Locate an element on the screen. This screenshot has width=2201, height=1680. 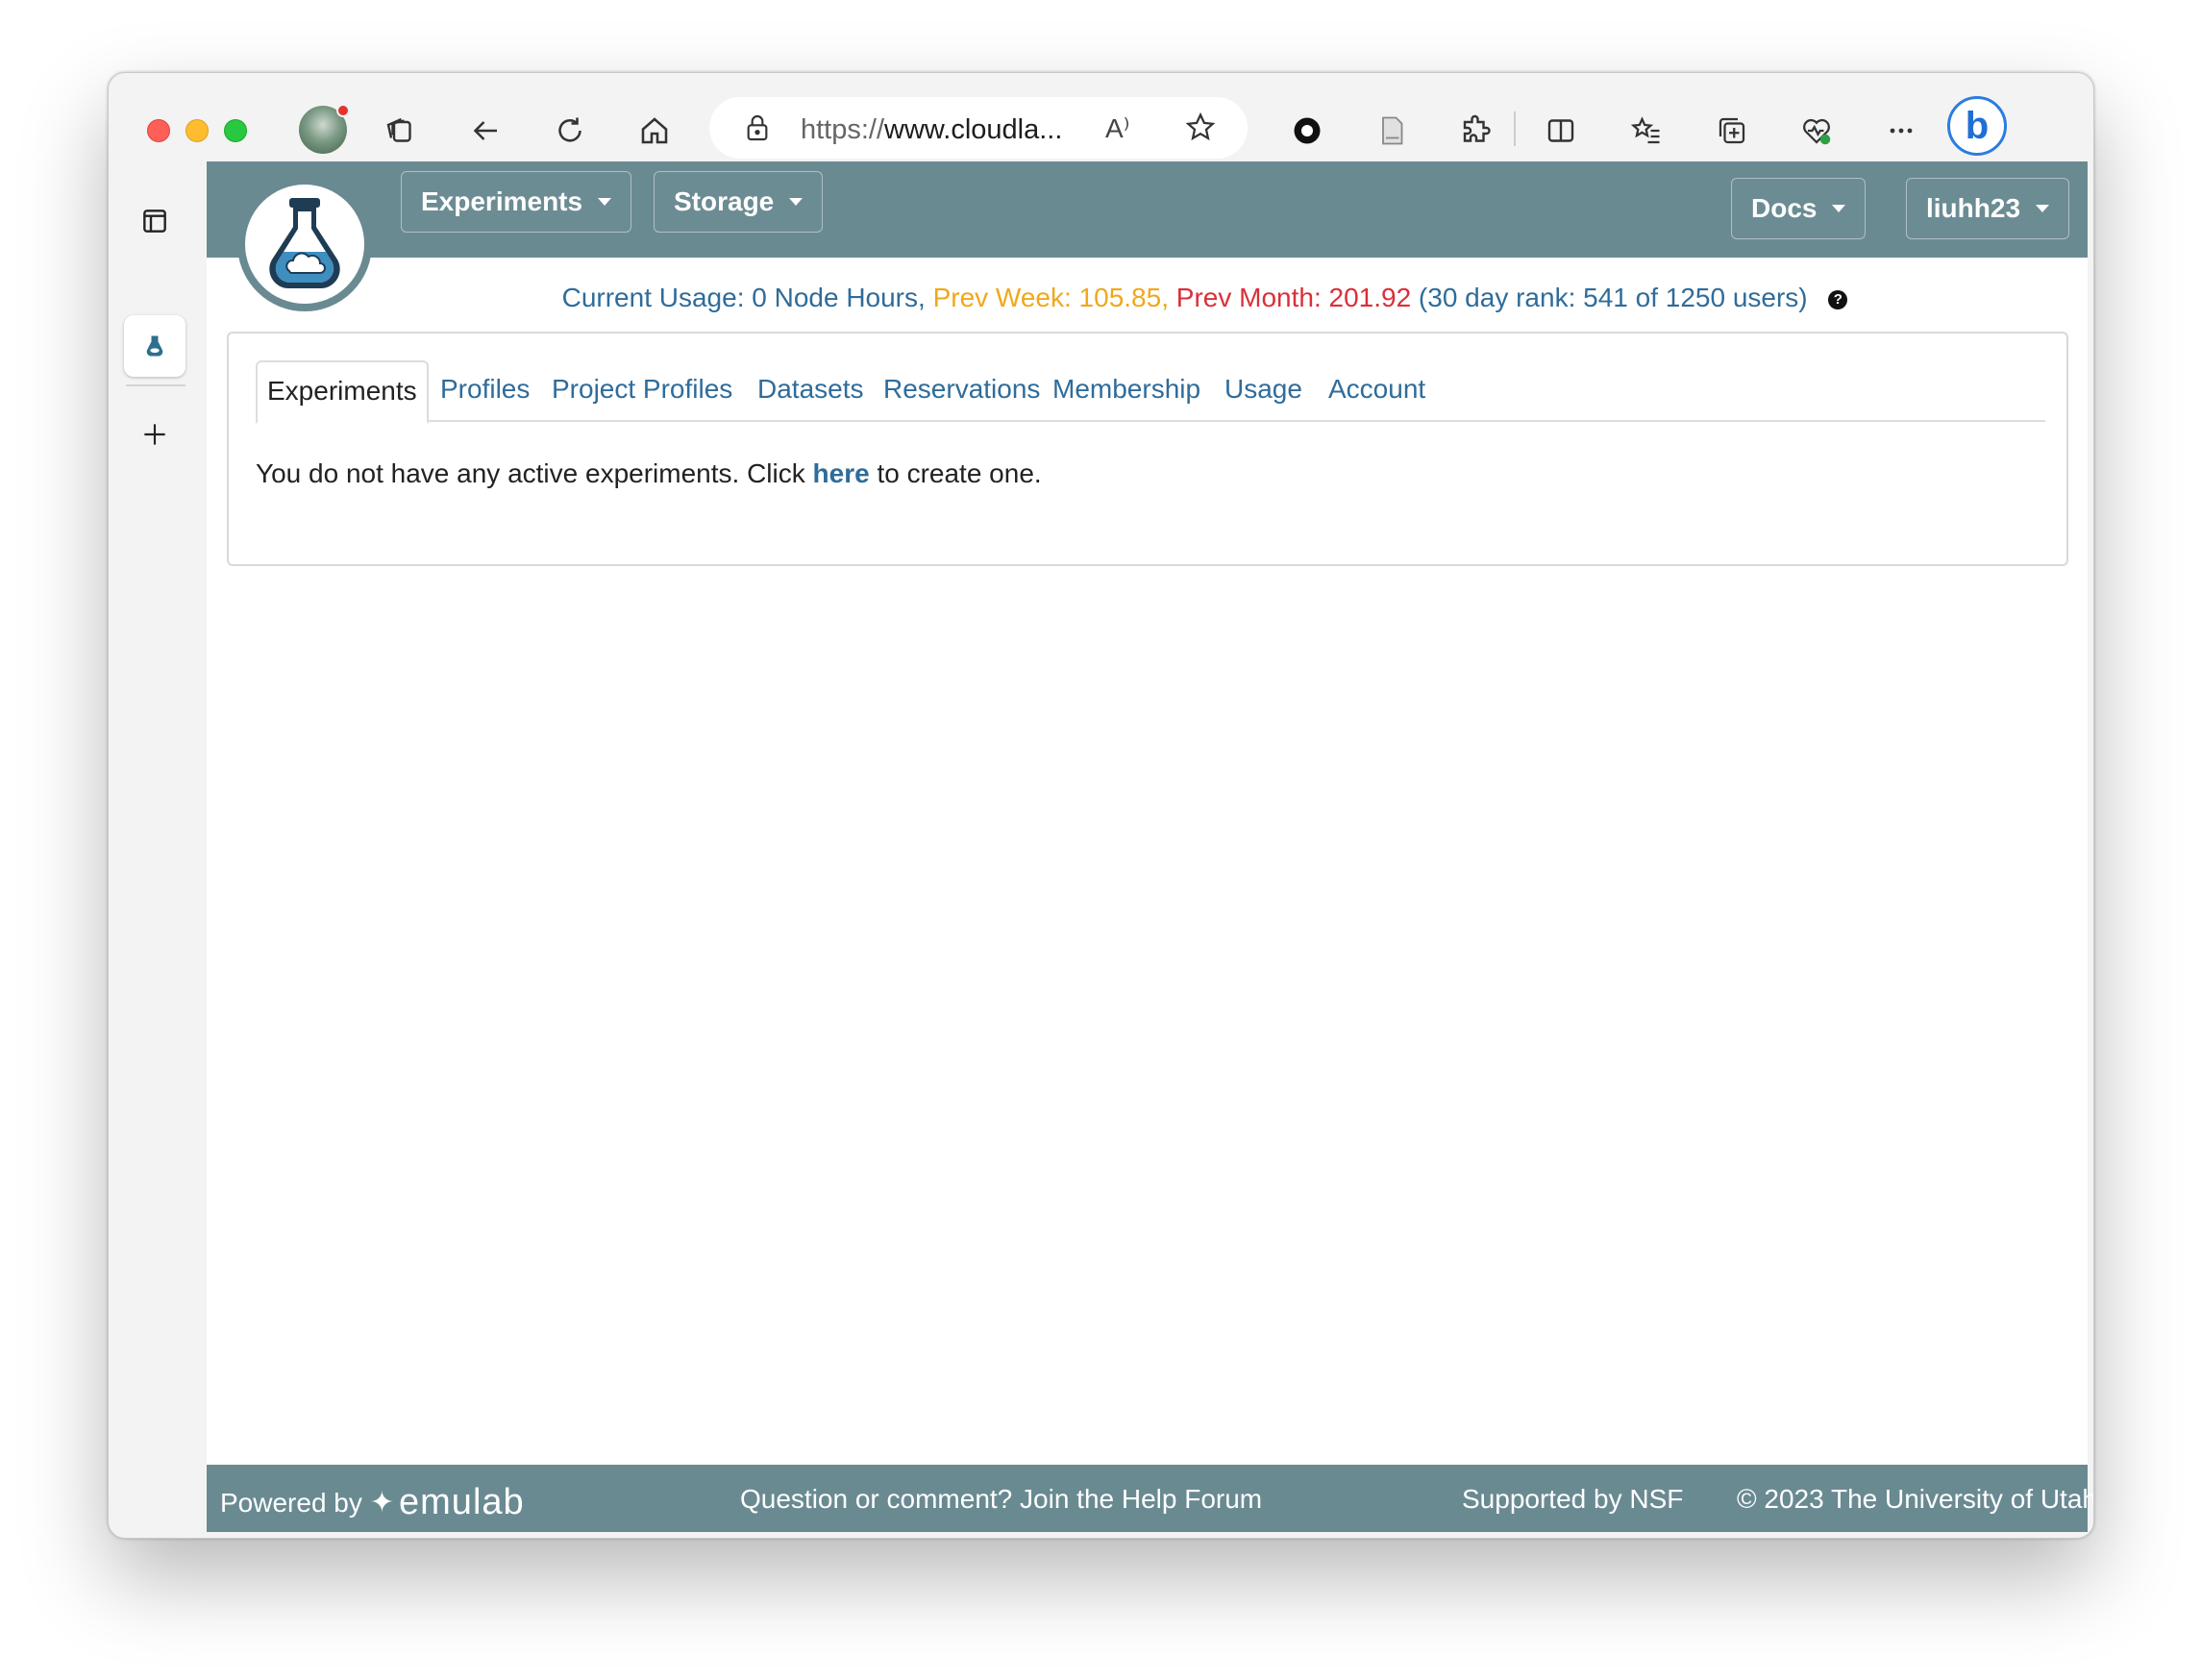
tab-experiments: Experiments is located at coordinates (342, 392).